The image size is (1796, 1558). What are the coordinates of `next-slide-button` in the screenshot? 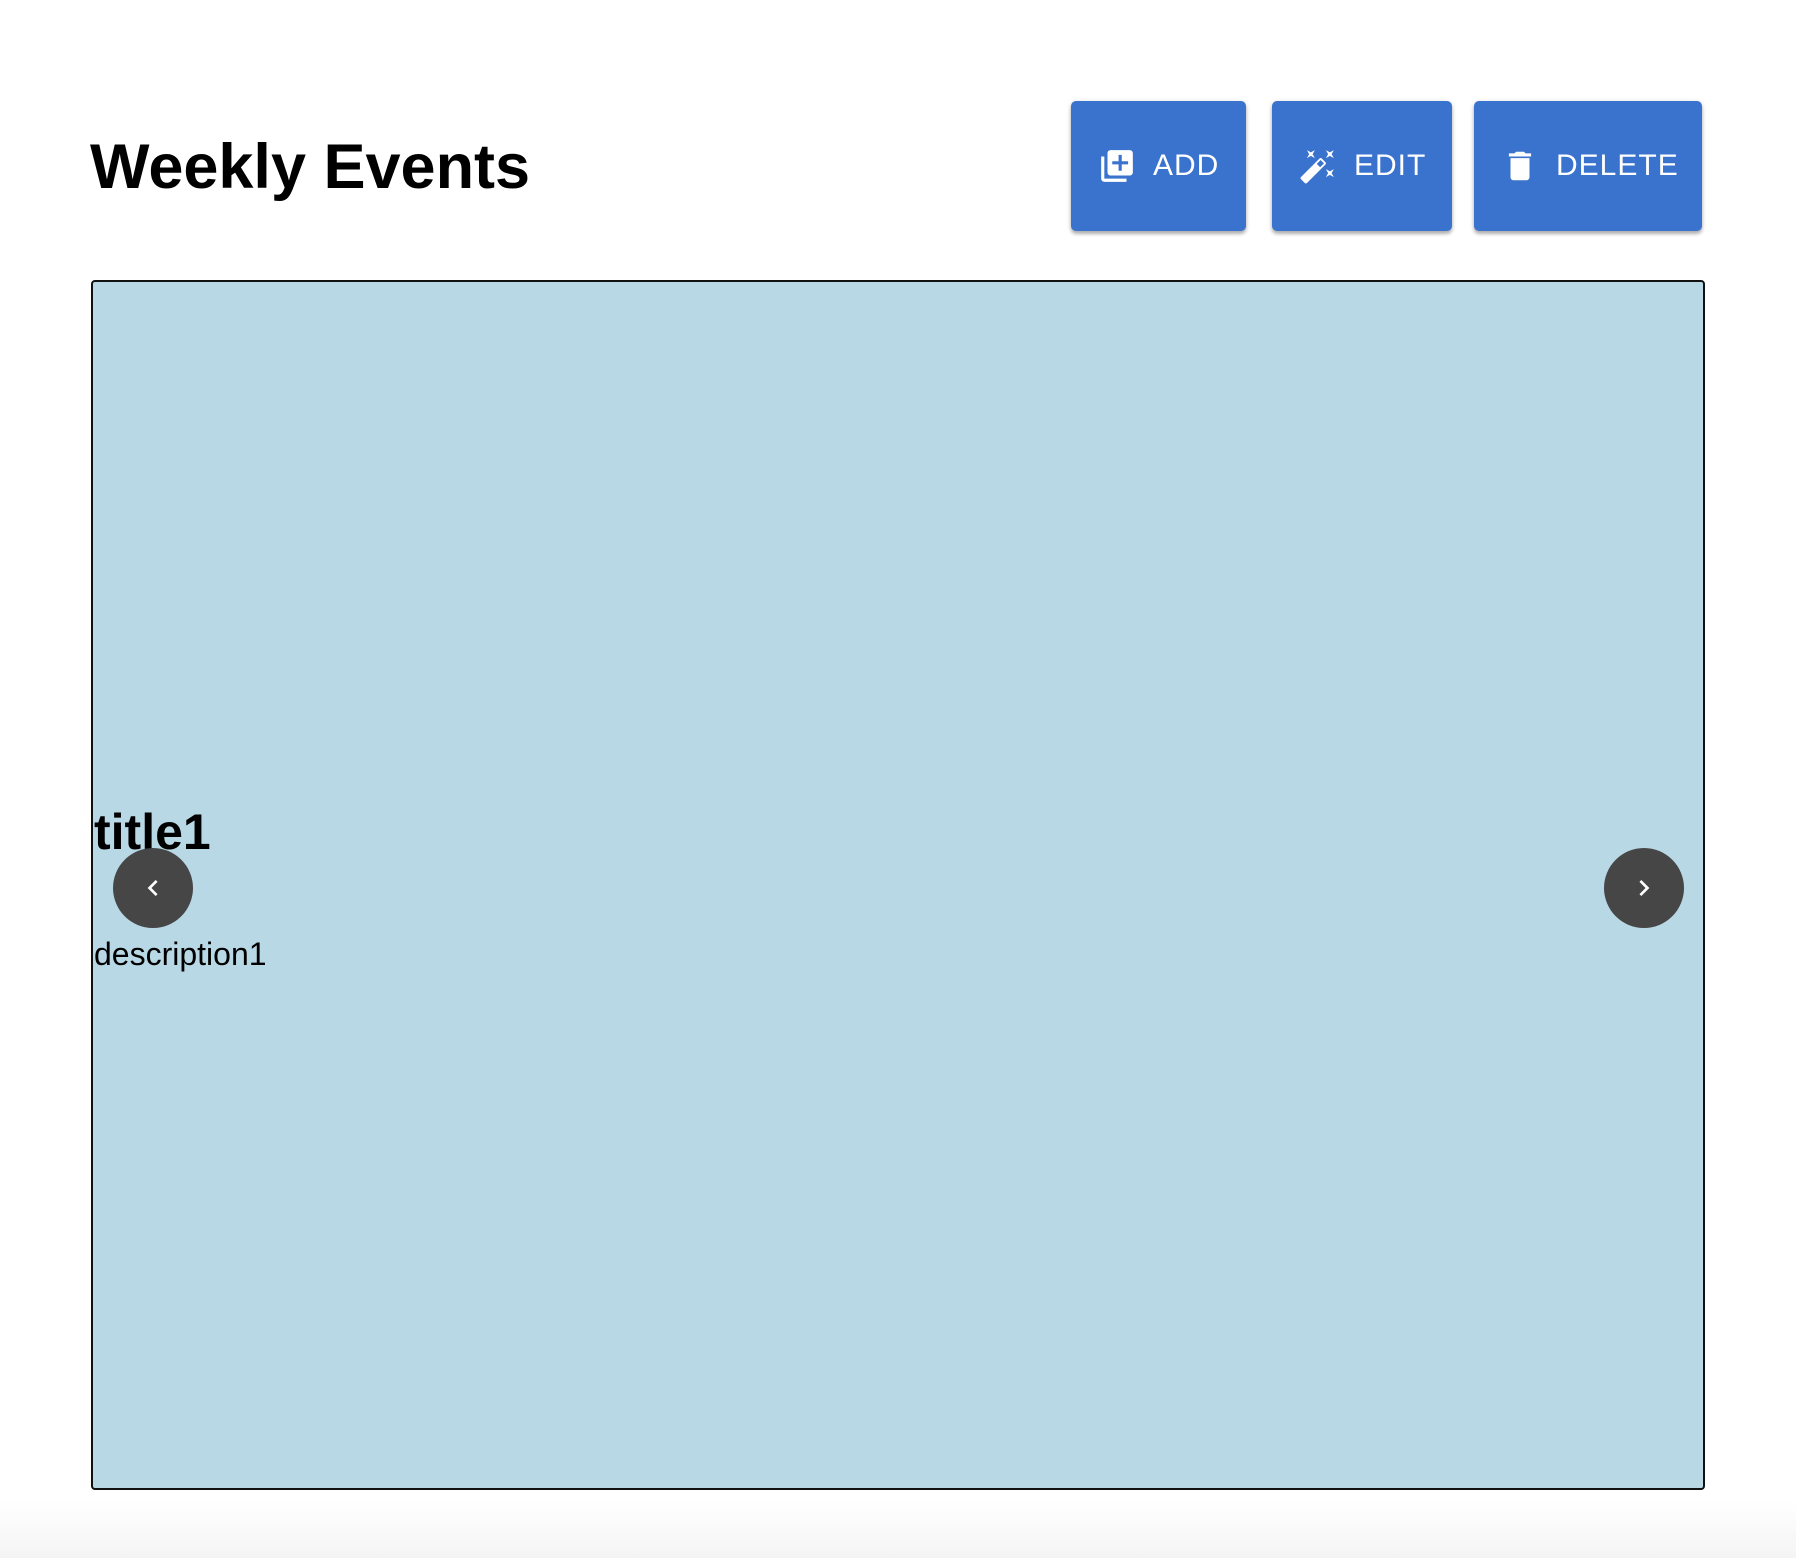 It's located at (1644, 888).